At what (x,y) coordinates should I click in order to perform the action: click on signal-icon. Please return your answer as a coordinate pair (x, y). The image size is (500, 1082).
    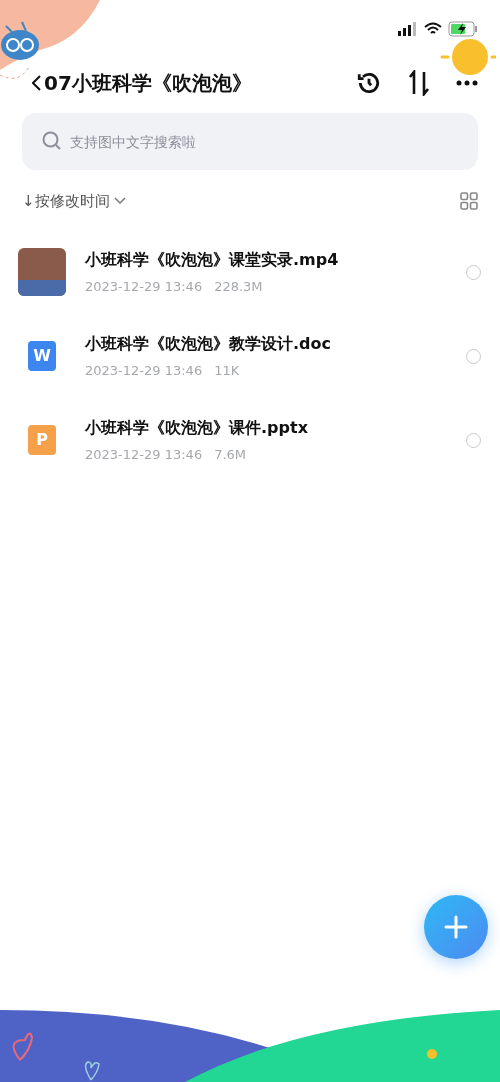
    Looking at the image, I should click on (408, 29).